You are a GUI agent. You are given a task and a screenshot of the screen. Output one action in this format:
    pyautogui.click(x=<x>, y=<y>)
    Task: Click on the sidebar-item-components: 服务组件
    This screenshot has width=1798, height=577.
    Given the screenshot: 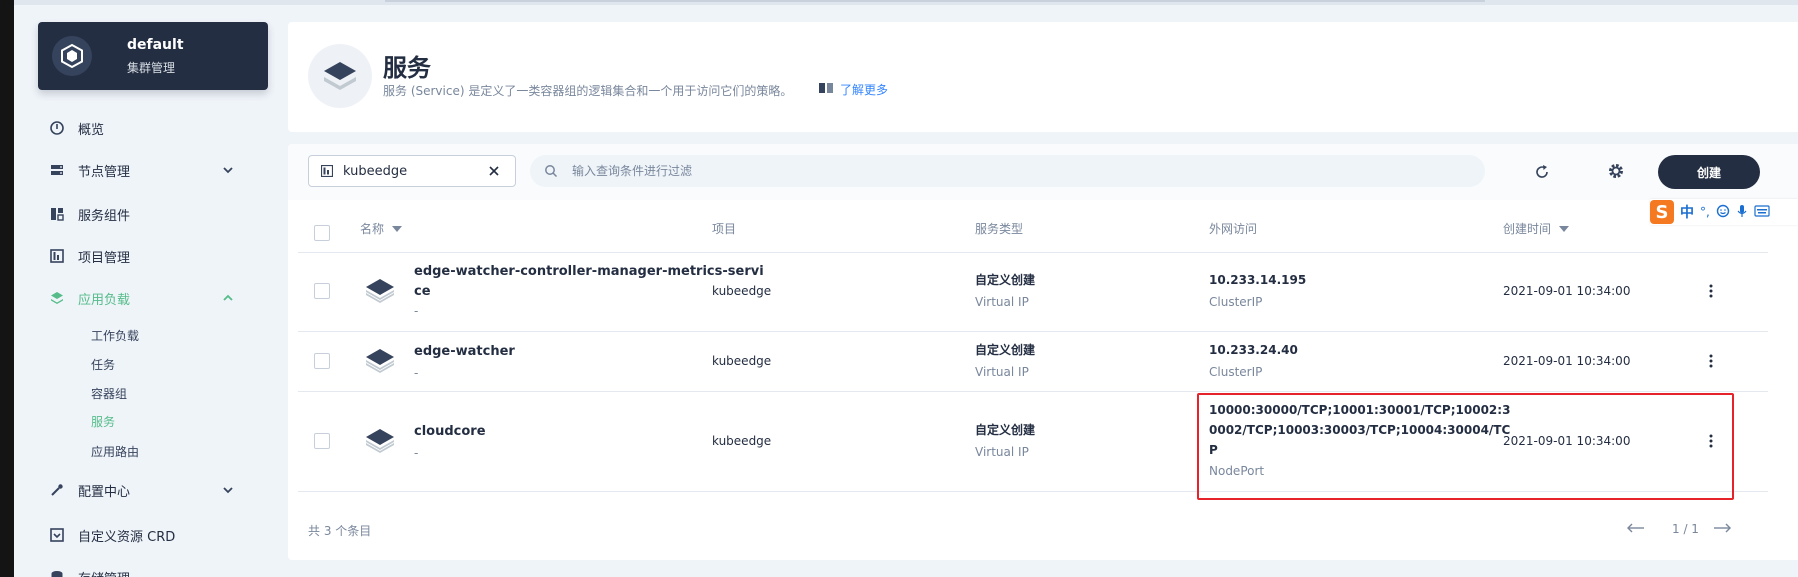 What is the action you would take?
    pyautogui.click(x=160, y=214)
    